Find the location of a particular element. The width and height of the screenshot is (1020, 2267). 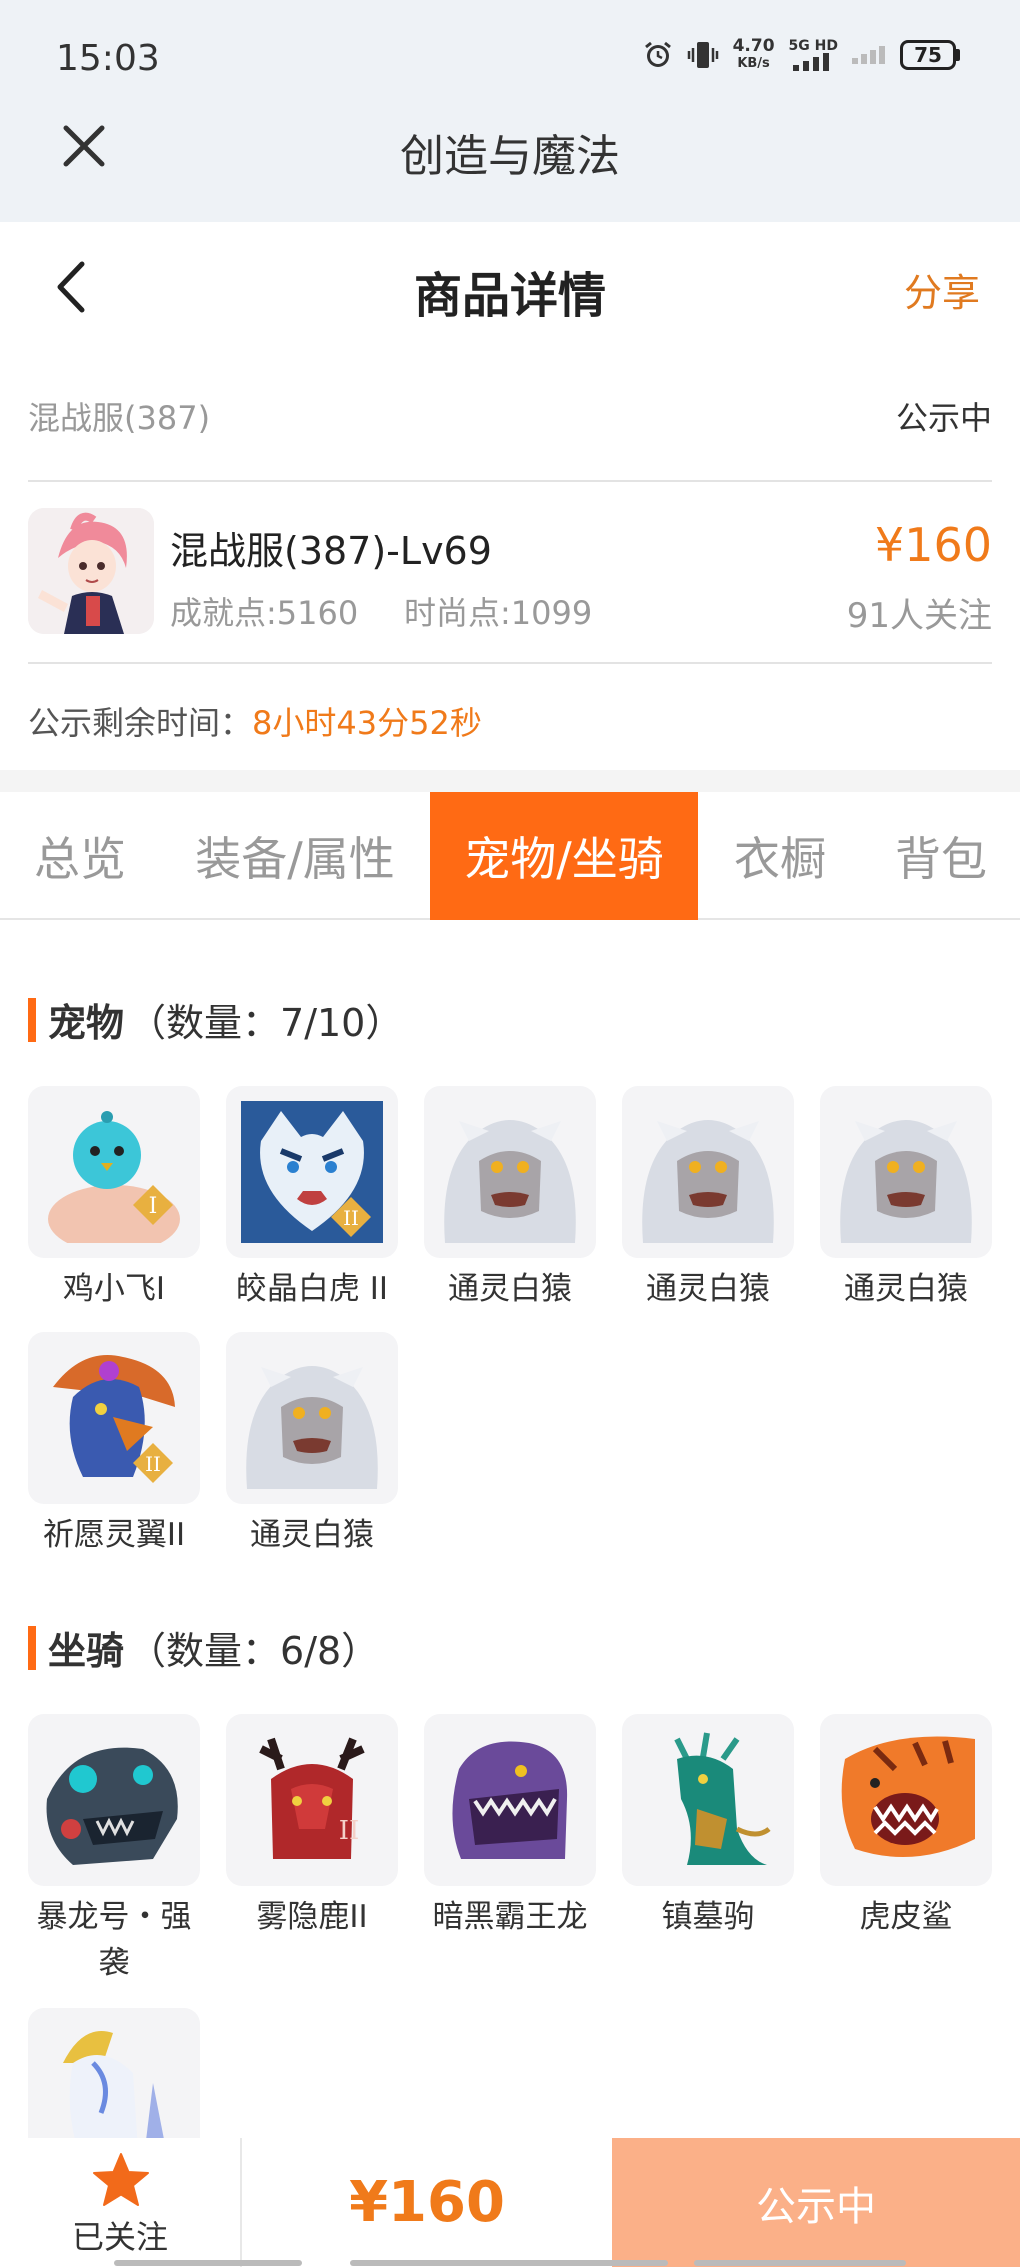

pet-name: 皎晶白虎 II is located at coordinates (312, 1289).